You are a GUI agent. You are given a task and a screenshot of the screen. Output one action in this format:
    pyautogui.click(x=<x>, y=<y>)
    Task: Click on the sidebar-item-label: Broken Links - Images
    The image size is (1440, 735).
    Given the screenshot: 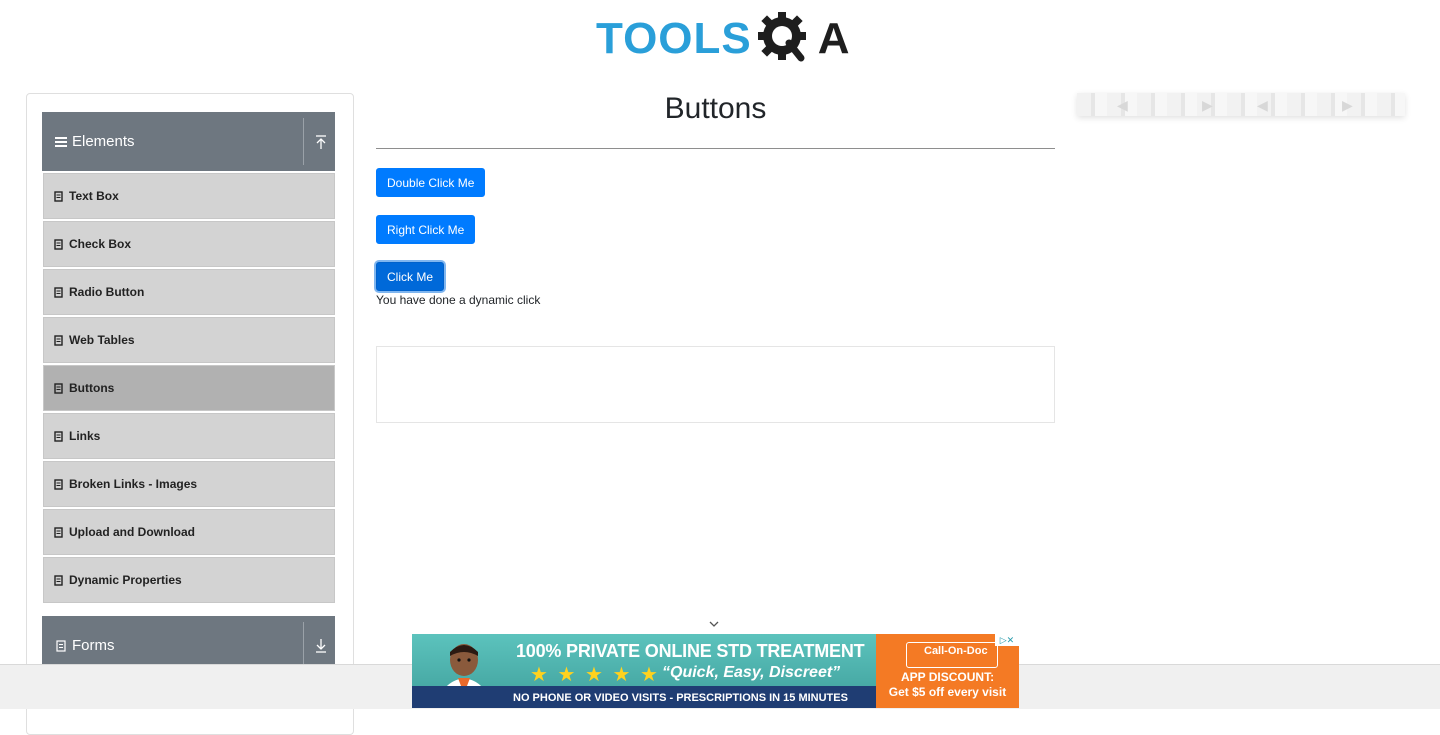 What is the action you would take?
    pyautogui.click(x=133, y=484)
    